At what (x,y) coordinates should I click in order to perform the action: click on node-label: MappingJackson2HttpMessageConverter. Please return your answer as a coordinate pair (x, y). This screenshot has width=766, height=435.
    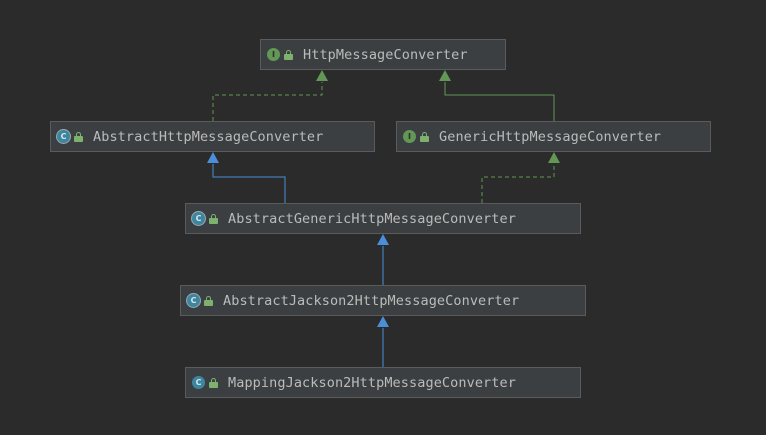
    Looking at the image, I should click on (372, 382).